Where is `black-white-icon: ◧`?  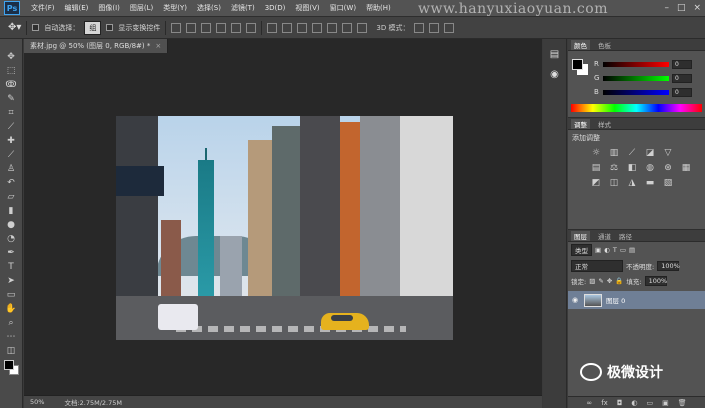 black-white-icon: ◧ is located at coordinates (632, 168).